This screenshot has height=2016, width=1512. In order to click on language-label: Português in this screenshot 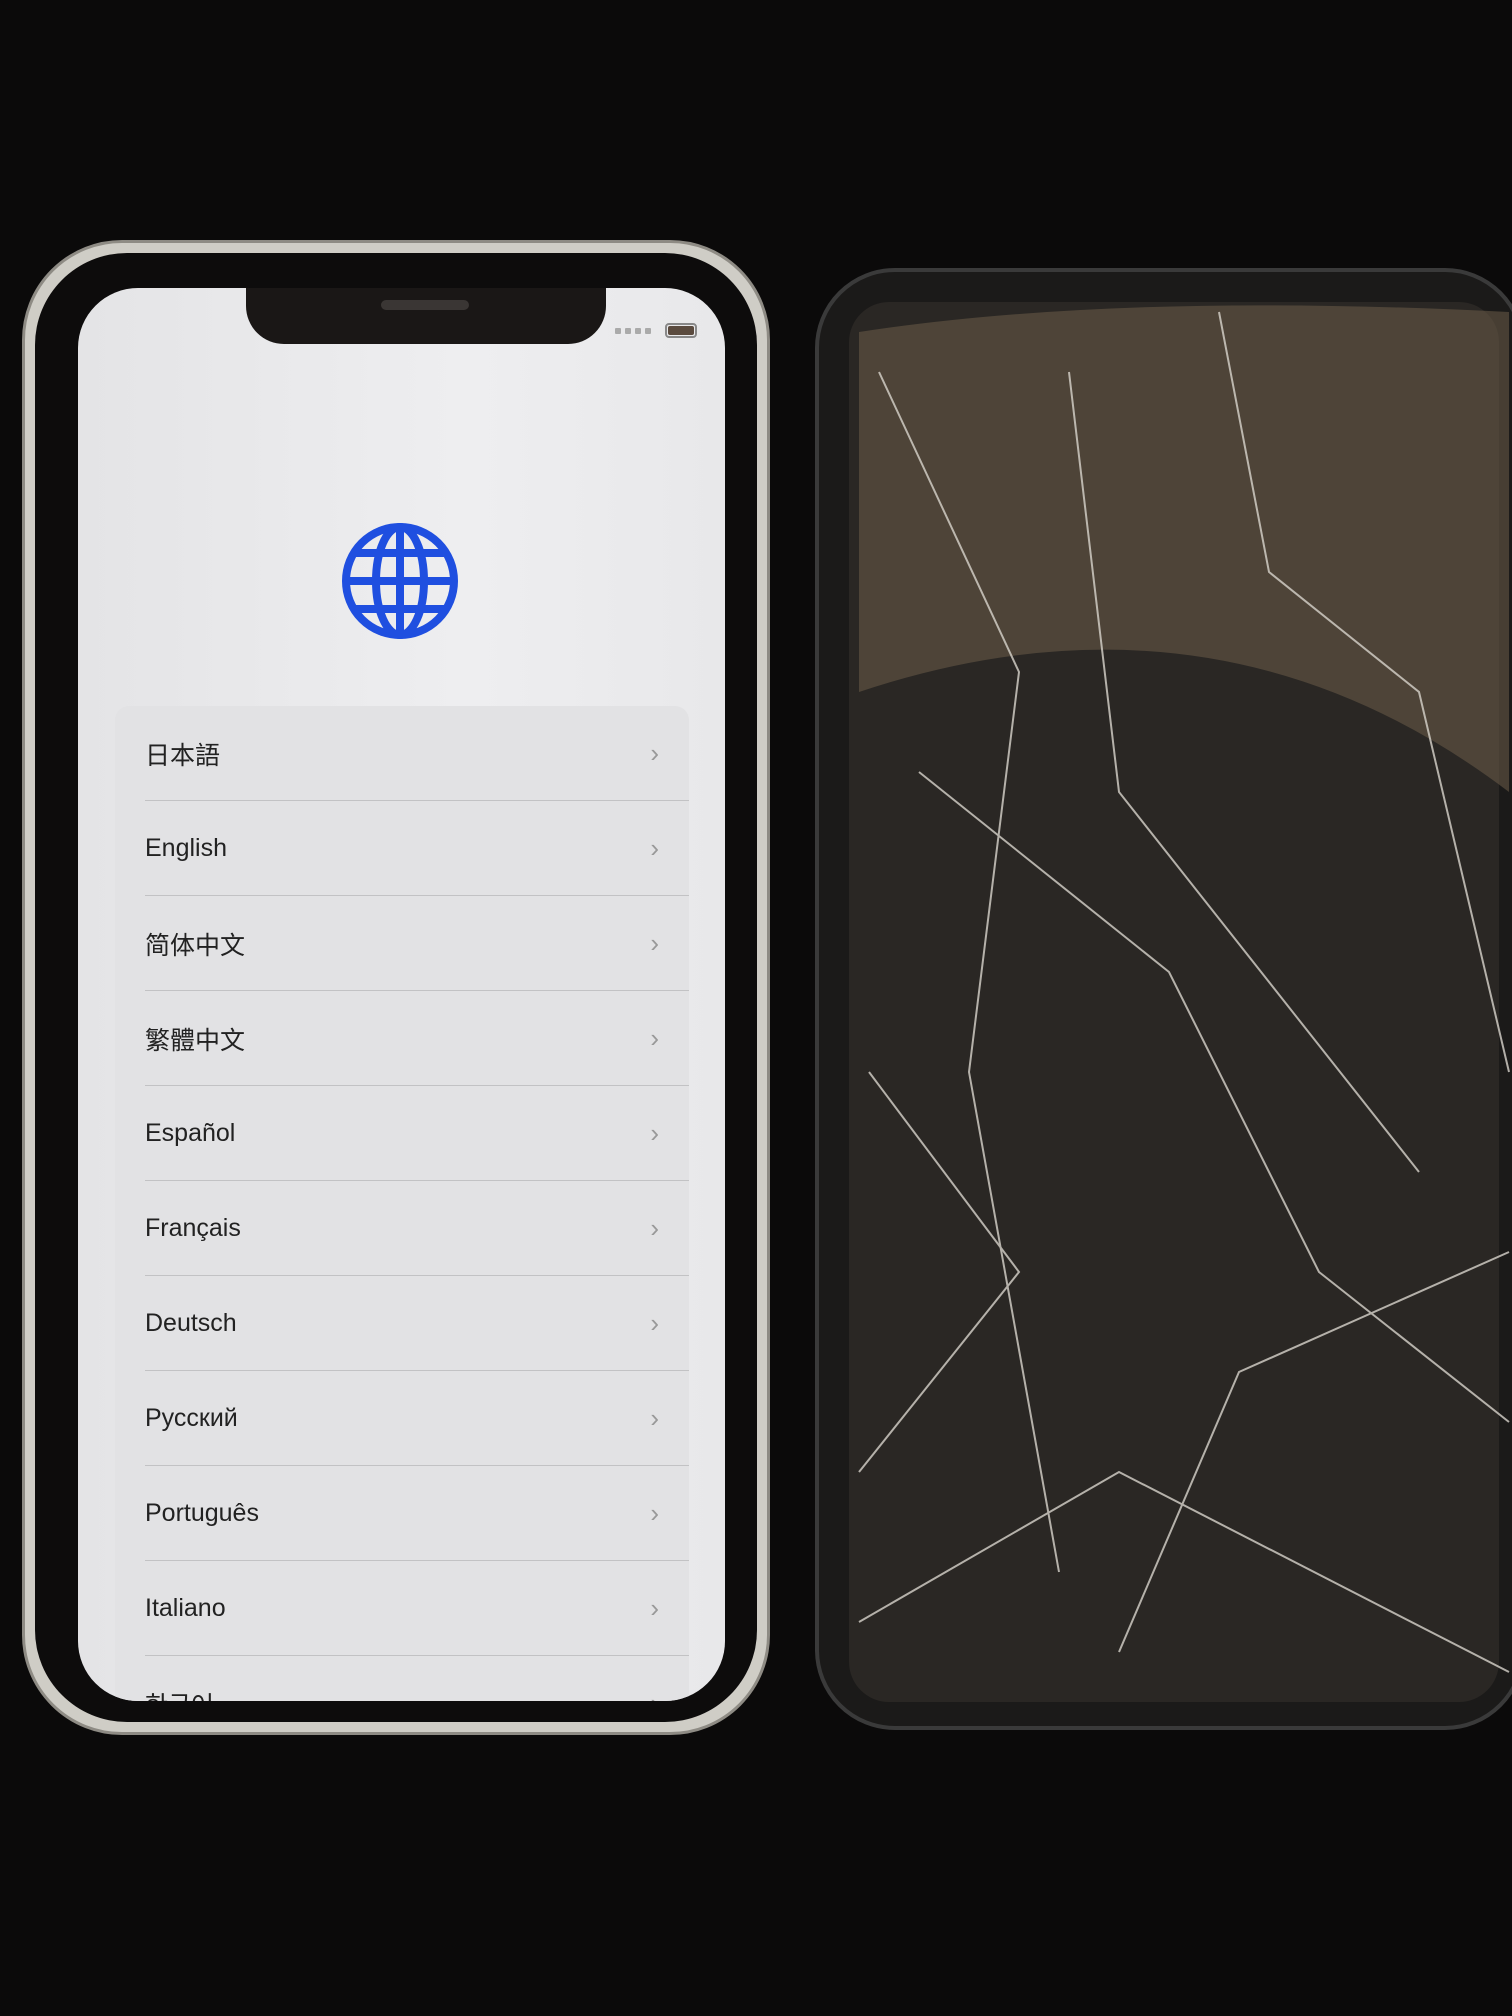, I will do `click(202, 1513)`.